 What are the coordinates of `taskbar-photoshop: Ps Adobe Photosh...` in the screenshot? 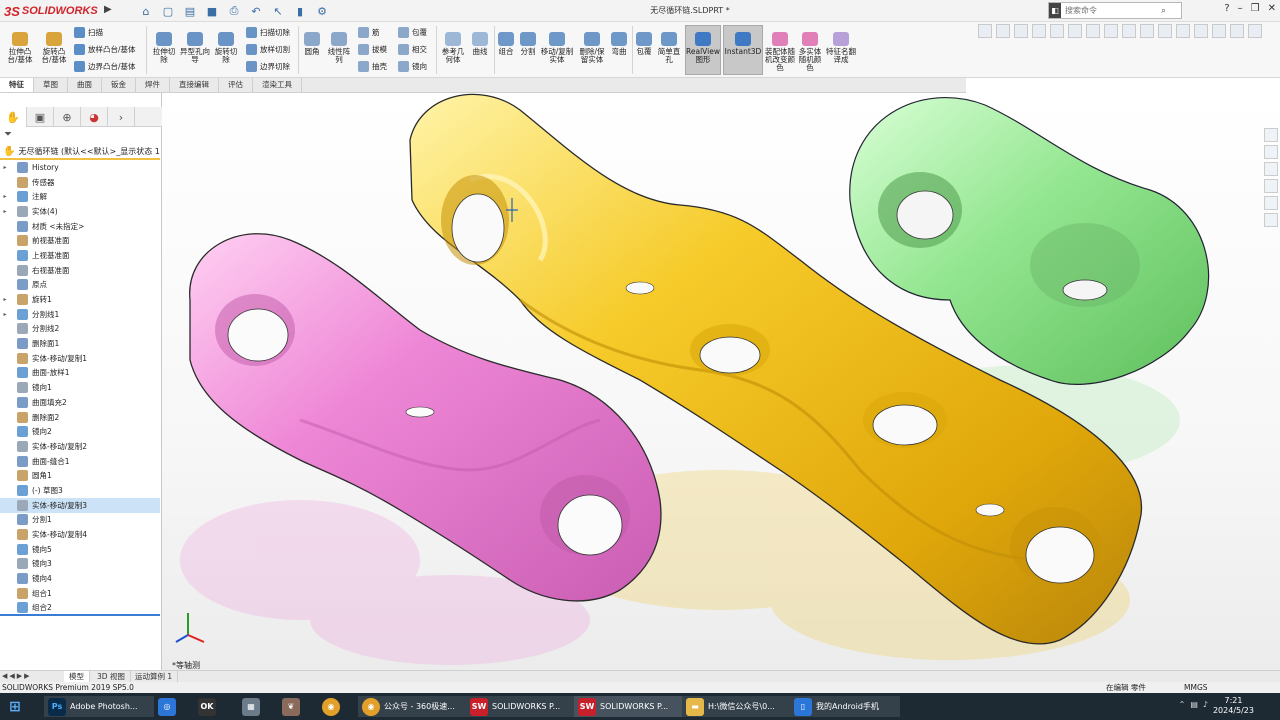 It's located at (99, 706).